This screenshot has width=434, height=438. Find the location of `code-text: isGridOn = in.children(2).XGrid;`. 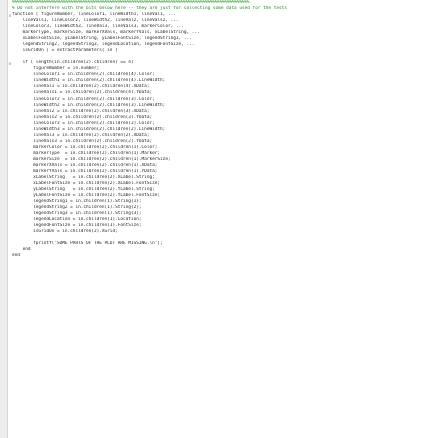

code-text: isGridOn = in.children(2).XGrid; is located at coordinates (65, 232).